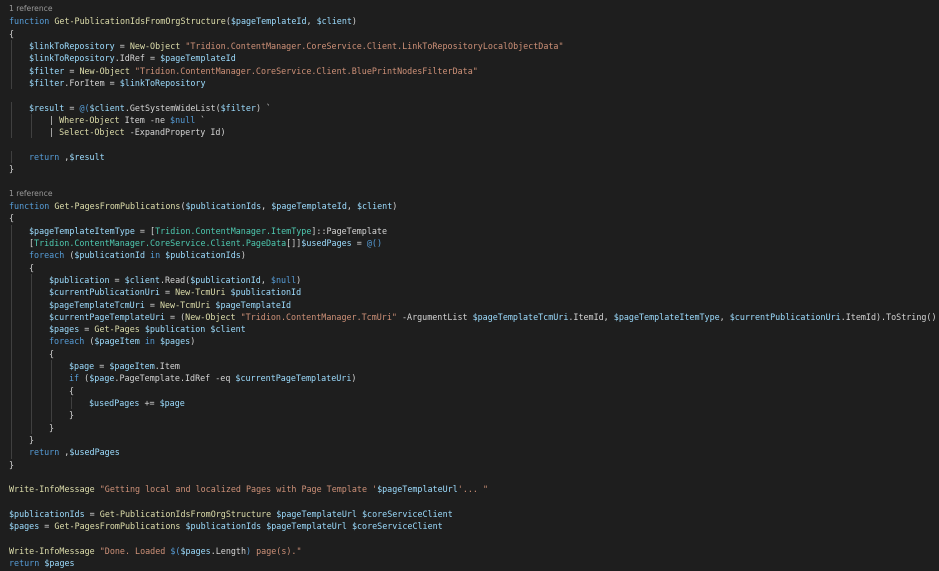 The width and height of the screenshot is (939, 571). What do you see at coordinates (283, 279) in the screenshot?
I see `token-kw: $null` at bounding box center [283, 279].